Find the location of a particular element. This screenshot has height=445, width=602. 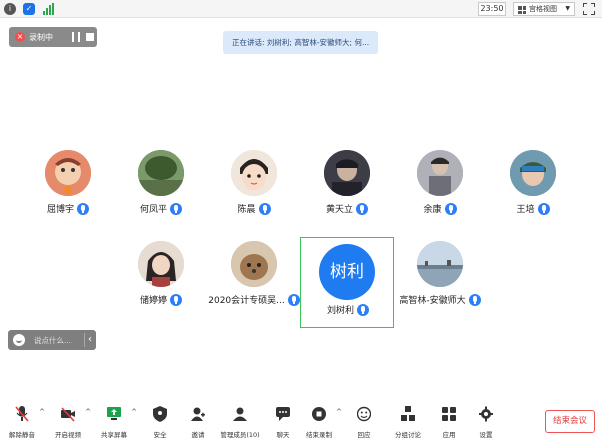

participant-name-row: 王培 is located at coordinates (533, 208).